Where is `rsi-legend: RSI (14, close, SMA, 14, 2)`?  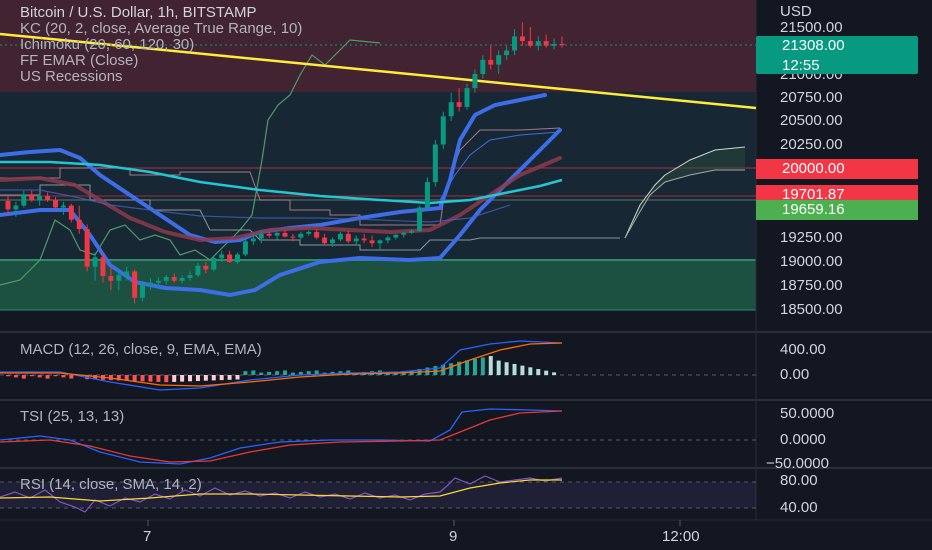
rsi-legend: RSI (14, close, SMA, 14, 2) is located at coordinates (111, 485).